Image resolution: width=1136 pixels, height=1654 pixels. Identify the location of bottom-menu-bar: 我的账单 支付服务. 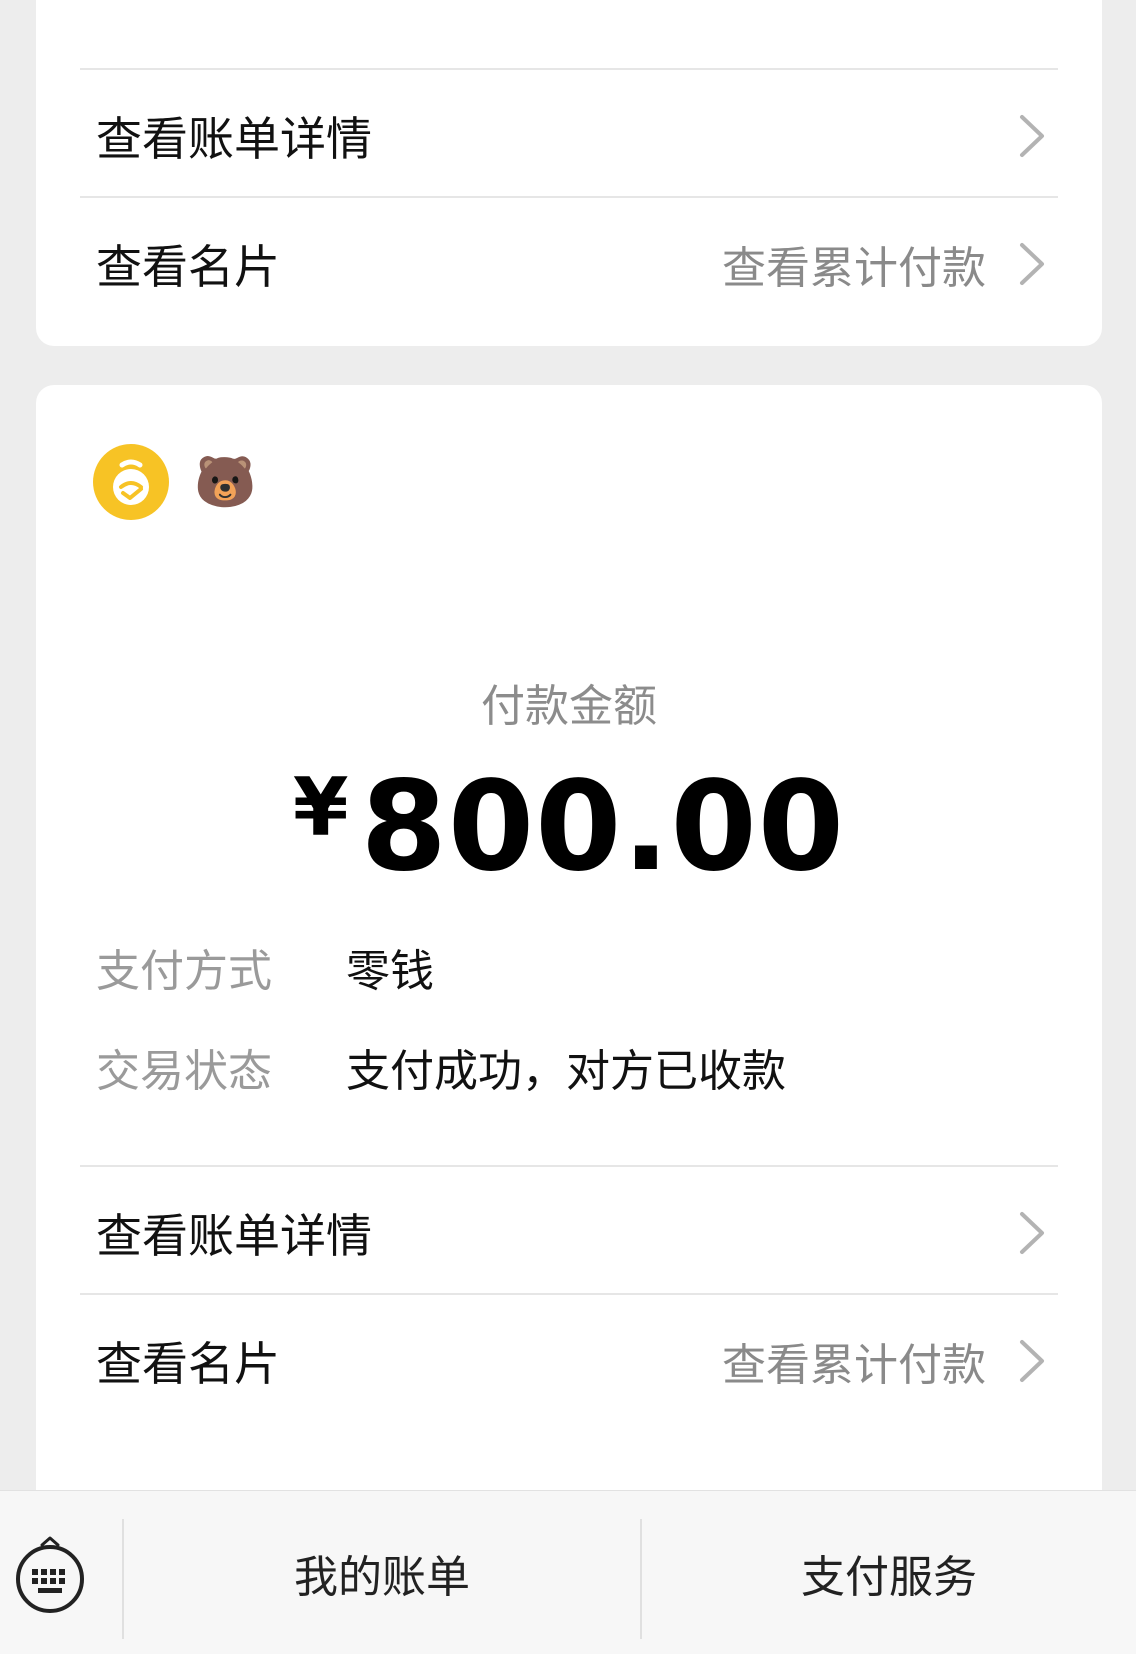
(568, 1572).